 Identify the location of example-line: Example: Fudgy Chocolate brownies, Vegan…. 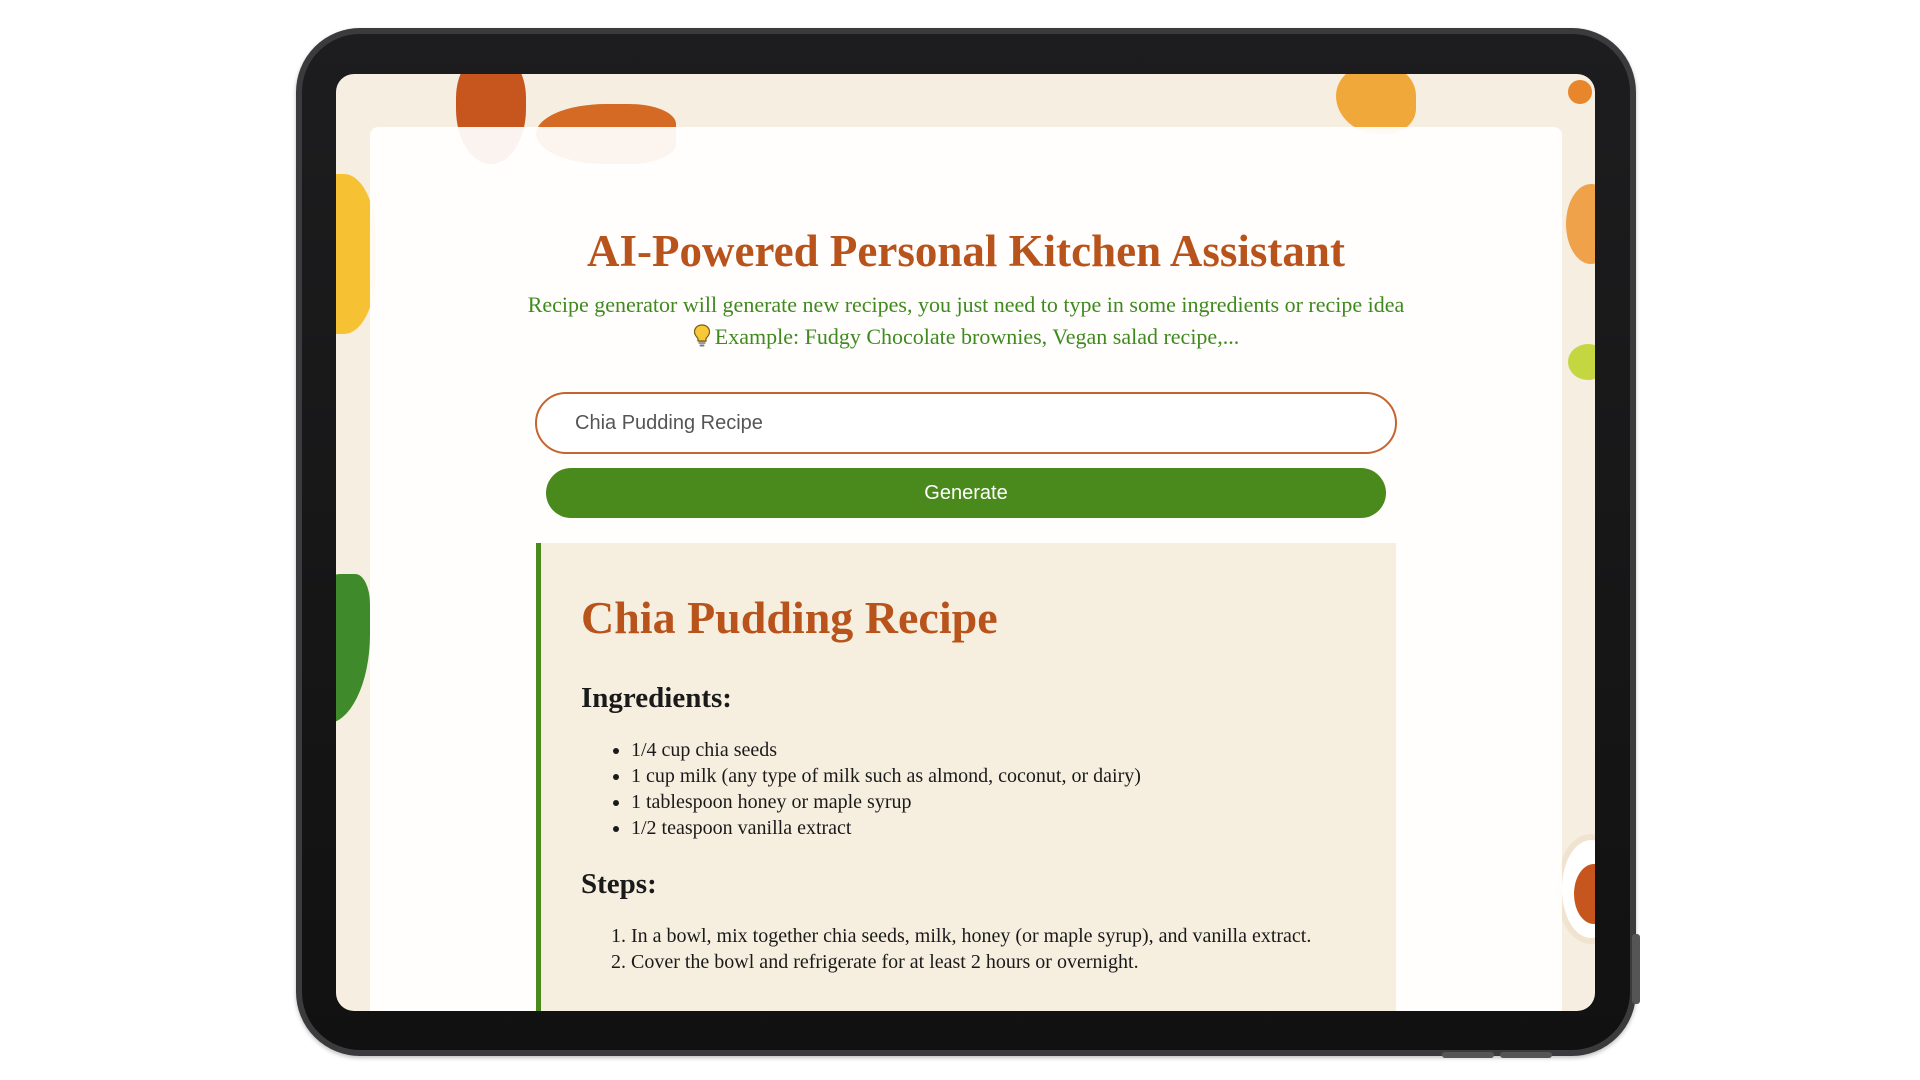
(966, 337).